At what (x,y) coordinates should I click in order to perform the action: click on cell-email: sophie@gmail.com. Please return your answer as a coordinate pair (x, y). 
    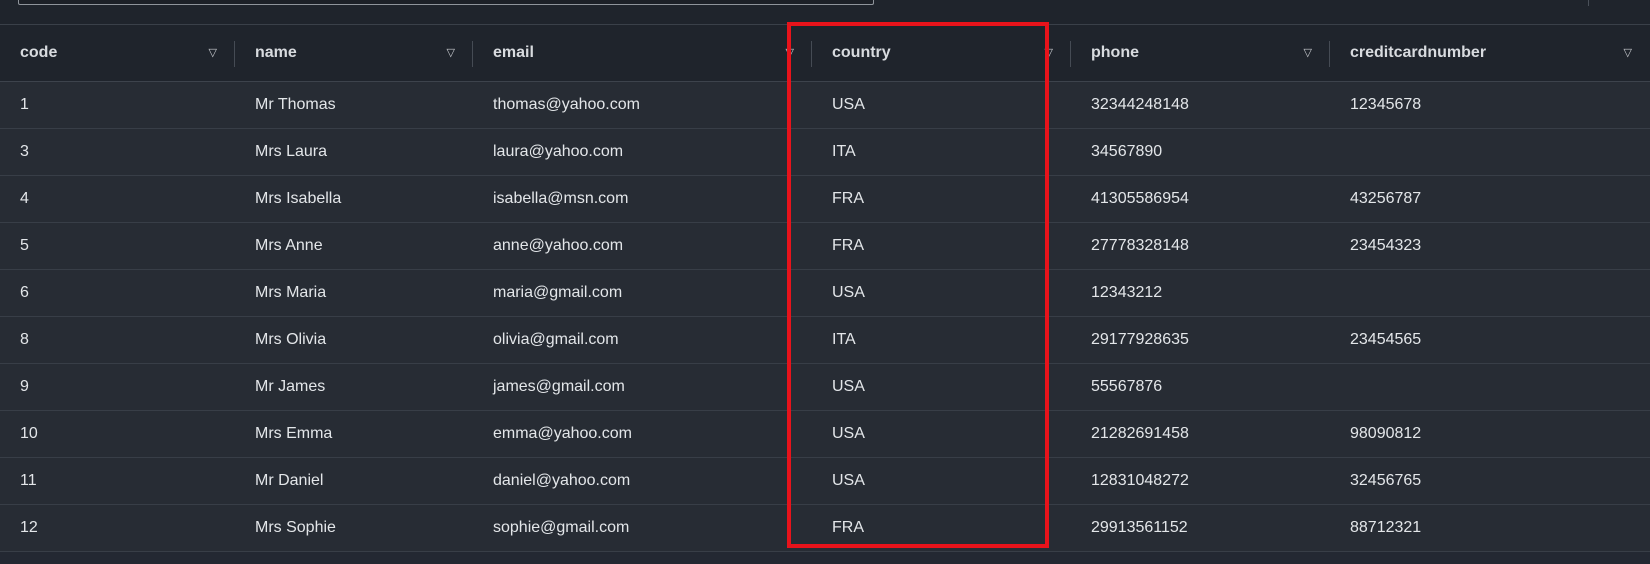
    Looking at the image, I should click on (642, 528).